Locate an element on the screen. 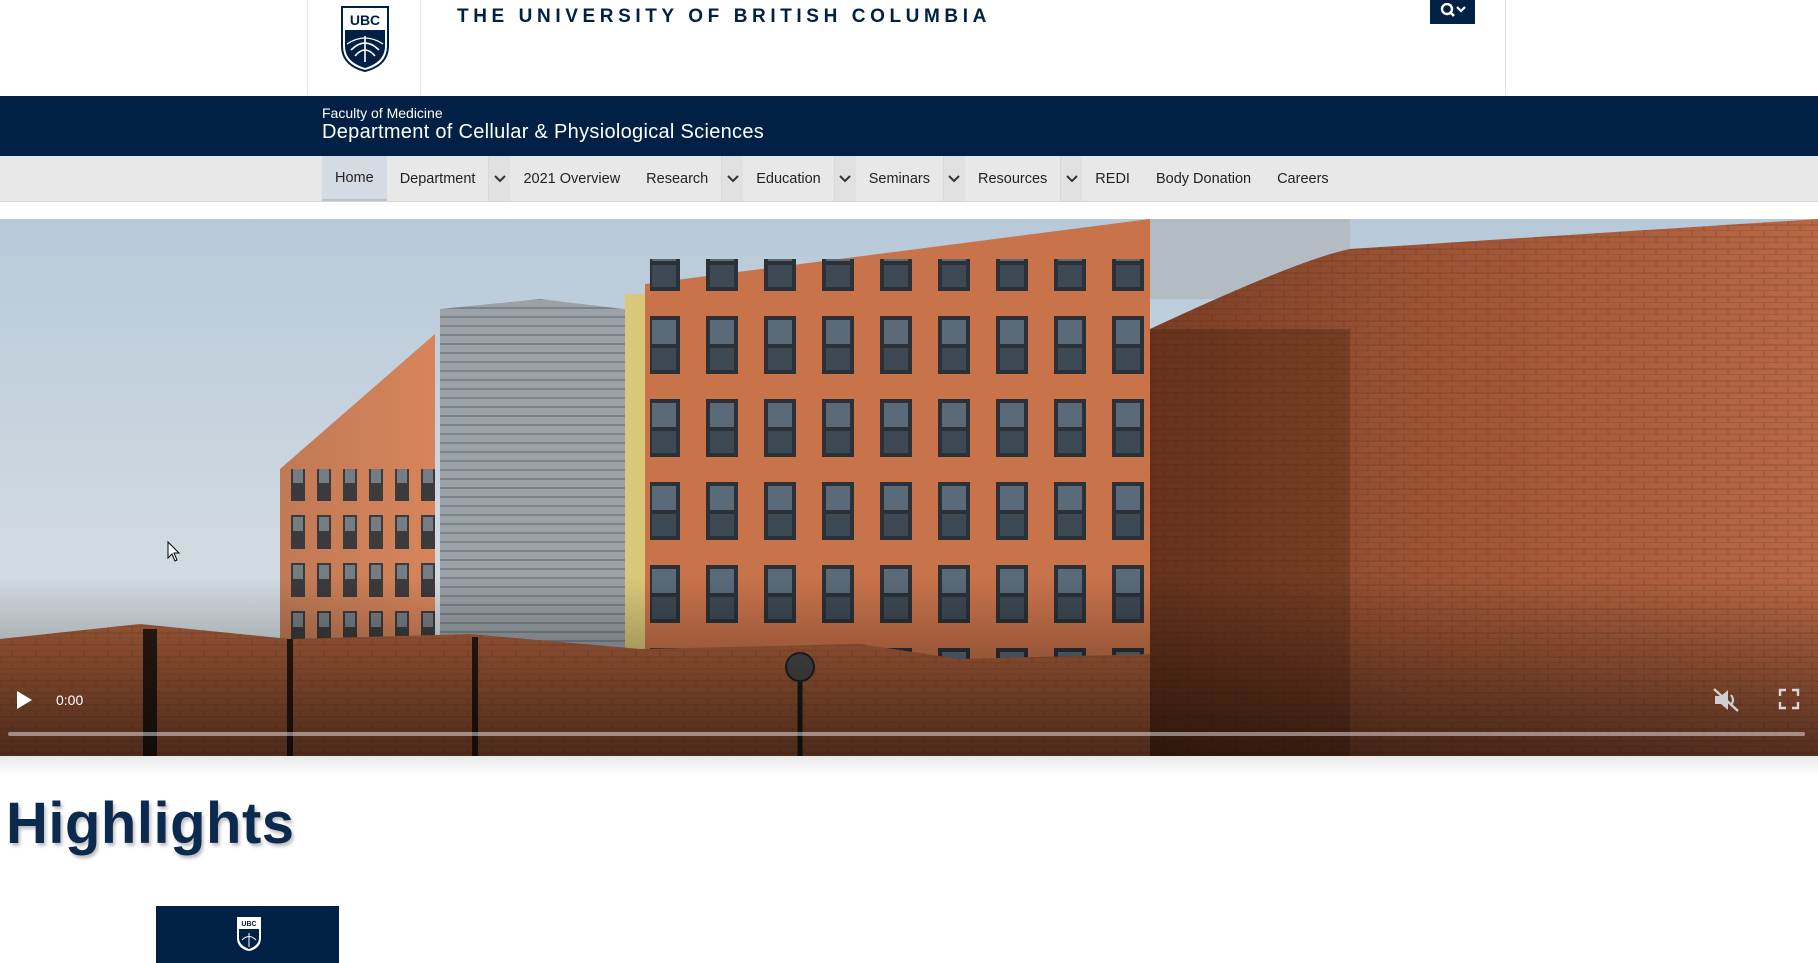 Image resolution: width=1818 pixels, height=963 pixels. nav-item: 2021 Overview is located at coordinates (571, 178).